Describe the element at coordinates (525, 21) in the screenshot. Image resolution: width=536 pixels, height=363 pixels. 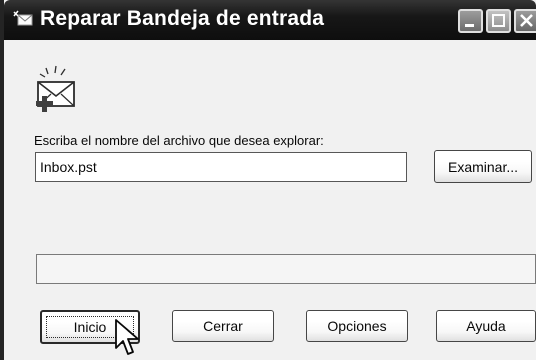
I see `close-window-button` at that location.